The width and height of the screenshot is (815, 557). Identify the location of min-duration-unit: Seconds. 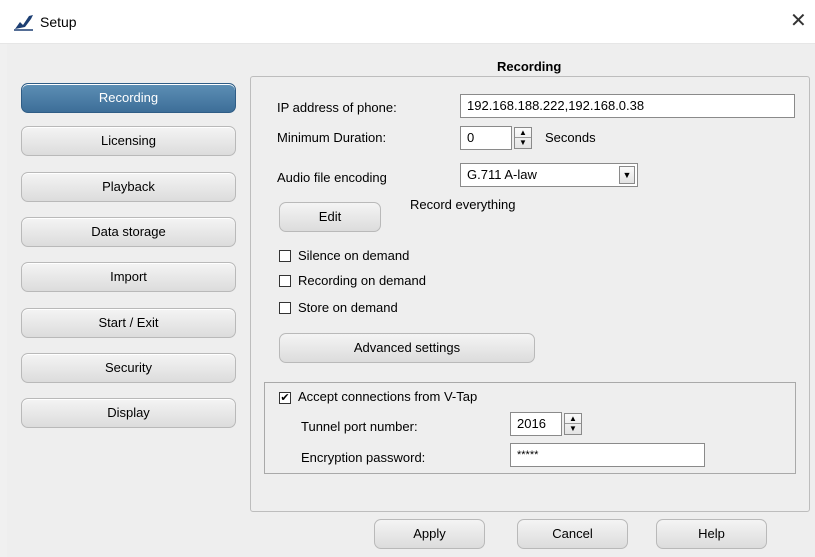
(570, 137).